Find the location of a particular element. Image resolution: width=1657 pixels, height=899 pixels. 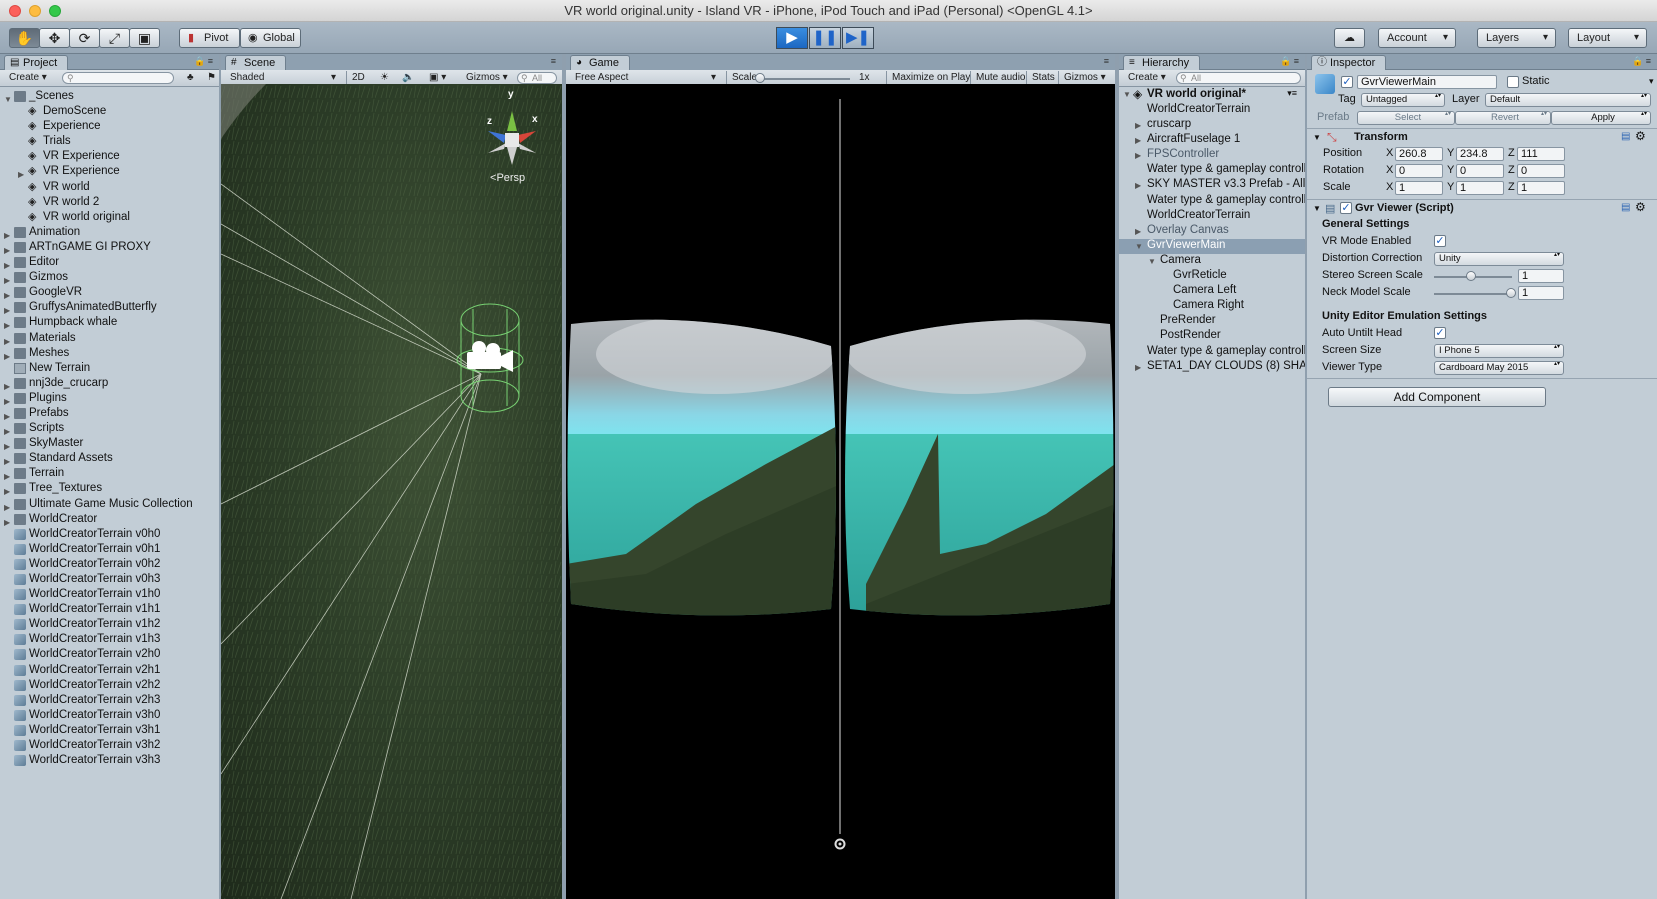

project-item: ▼ _Scenes is located at coordinates (109, 96).